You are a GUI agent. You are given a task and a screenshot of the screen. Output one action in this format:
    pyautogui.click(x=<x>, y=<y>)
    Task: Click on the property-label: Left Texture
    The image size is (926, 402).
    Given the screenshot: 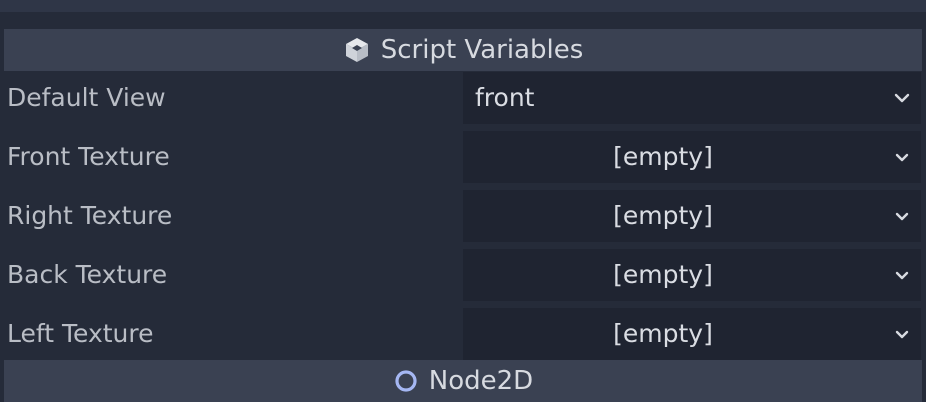 What is the action you would take?
    pyautogui.click(x=80, y=333)
    